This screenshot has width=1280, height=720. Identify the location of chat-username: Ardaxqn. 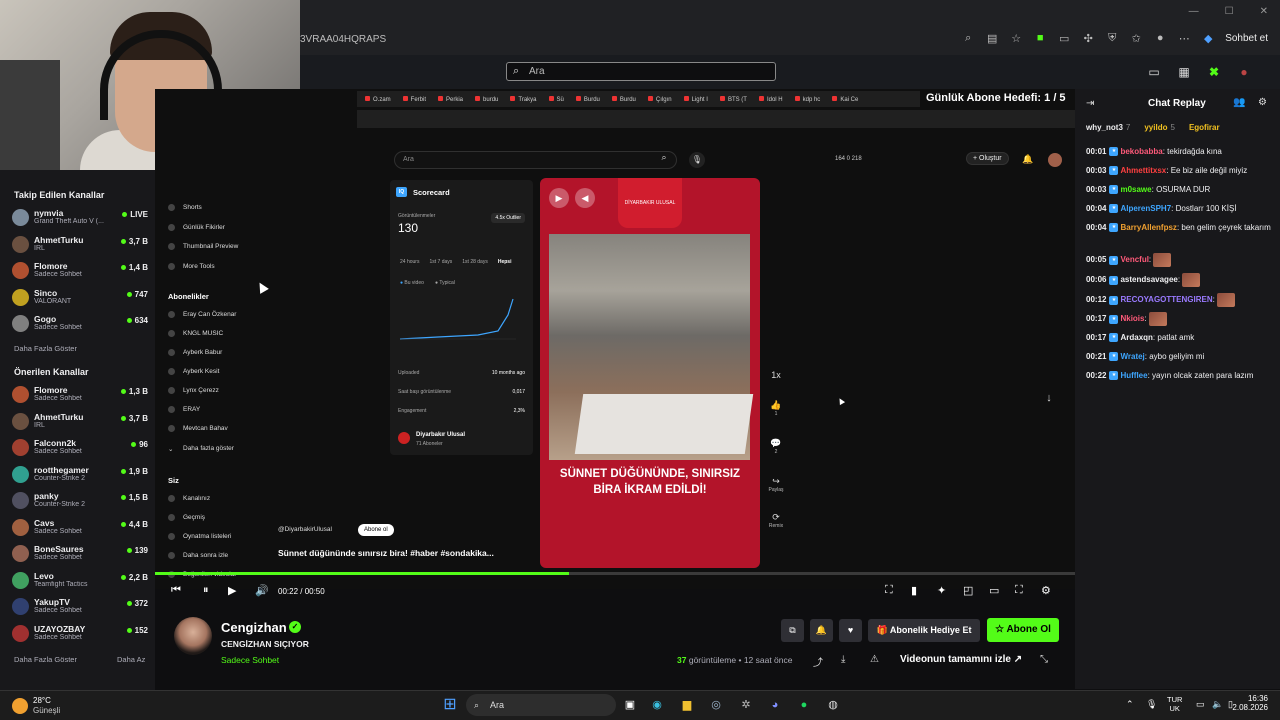
(1136, 337).